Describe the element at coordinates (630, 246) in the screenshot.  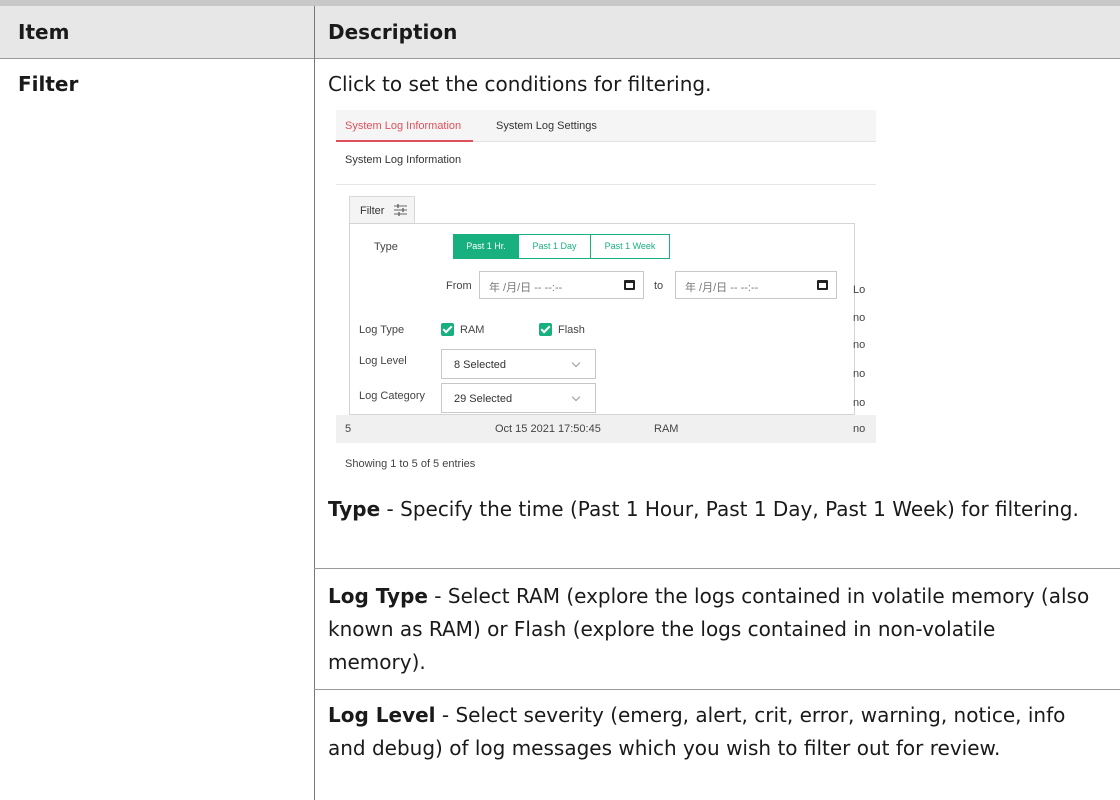
I see `type-past-1-week: Past 1 Week` at that location.